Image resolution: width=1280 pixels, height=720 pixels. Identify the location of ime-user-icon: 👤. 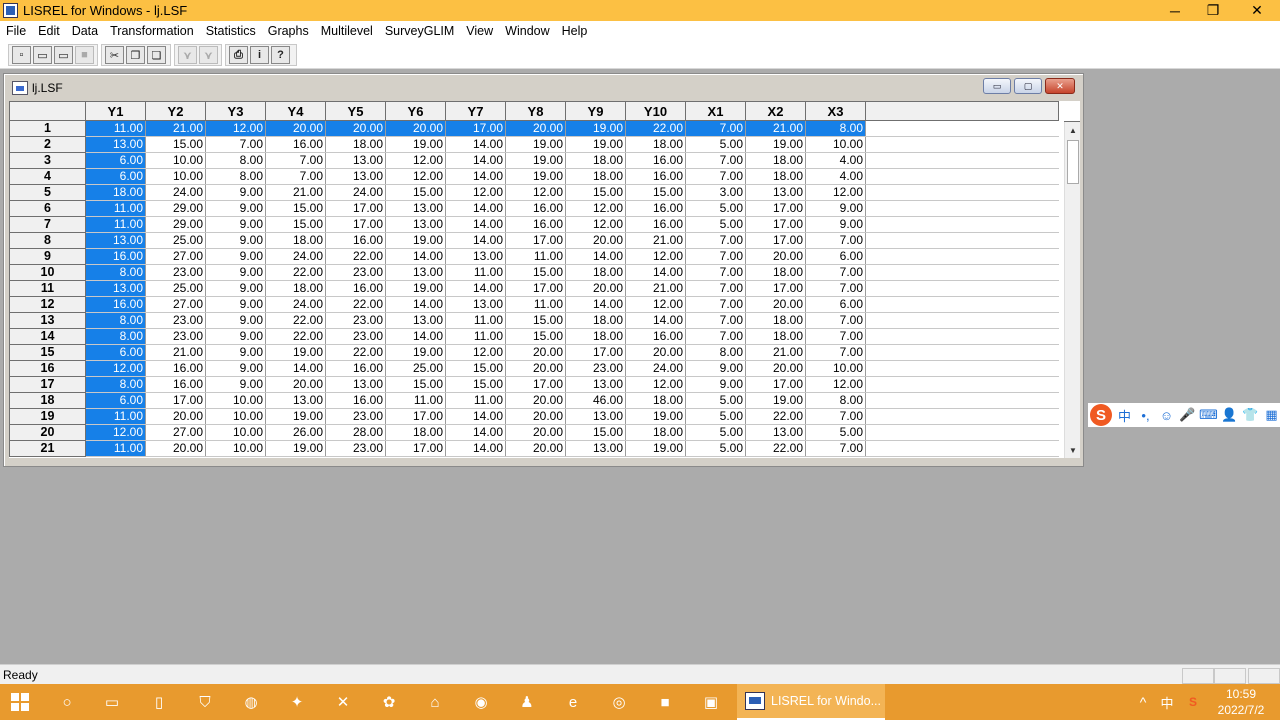
(1229, 415).